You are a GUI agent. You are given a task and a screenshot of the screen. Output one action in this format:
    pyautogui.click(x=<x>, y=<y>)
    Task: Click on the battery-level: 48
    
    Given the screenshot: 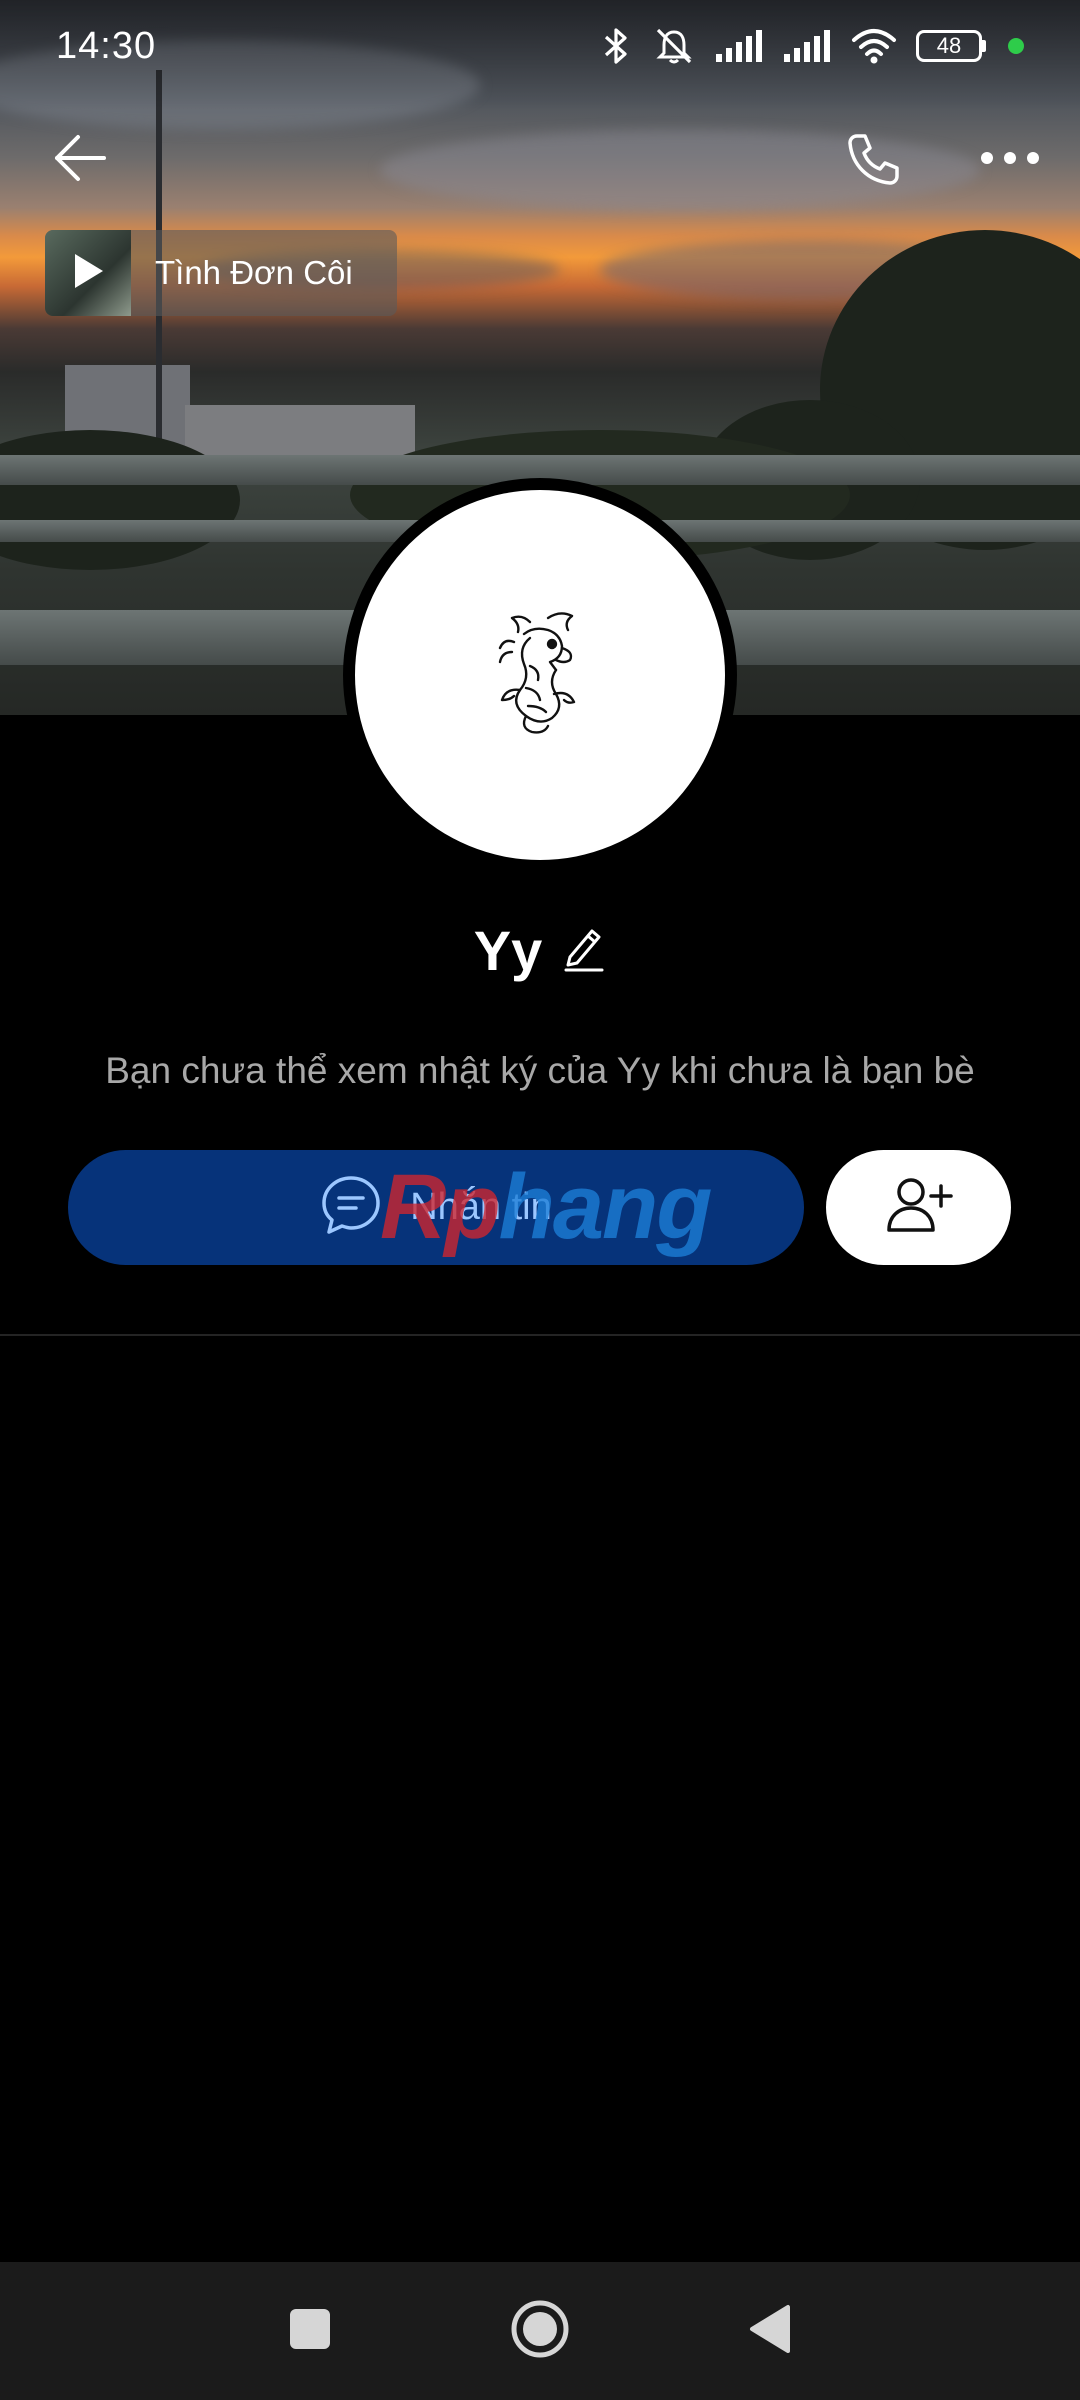 What is the action you would take?
    pyautogui.click(x=949, y=46)
    